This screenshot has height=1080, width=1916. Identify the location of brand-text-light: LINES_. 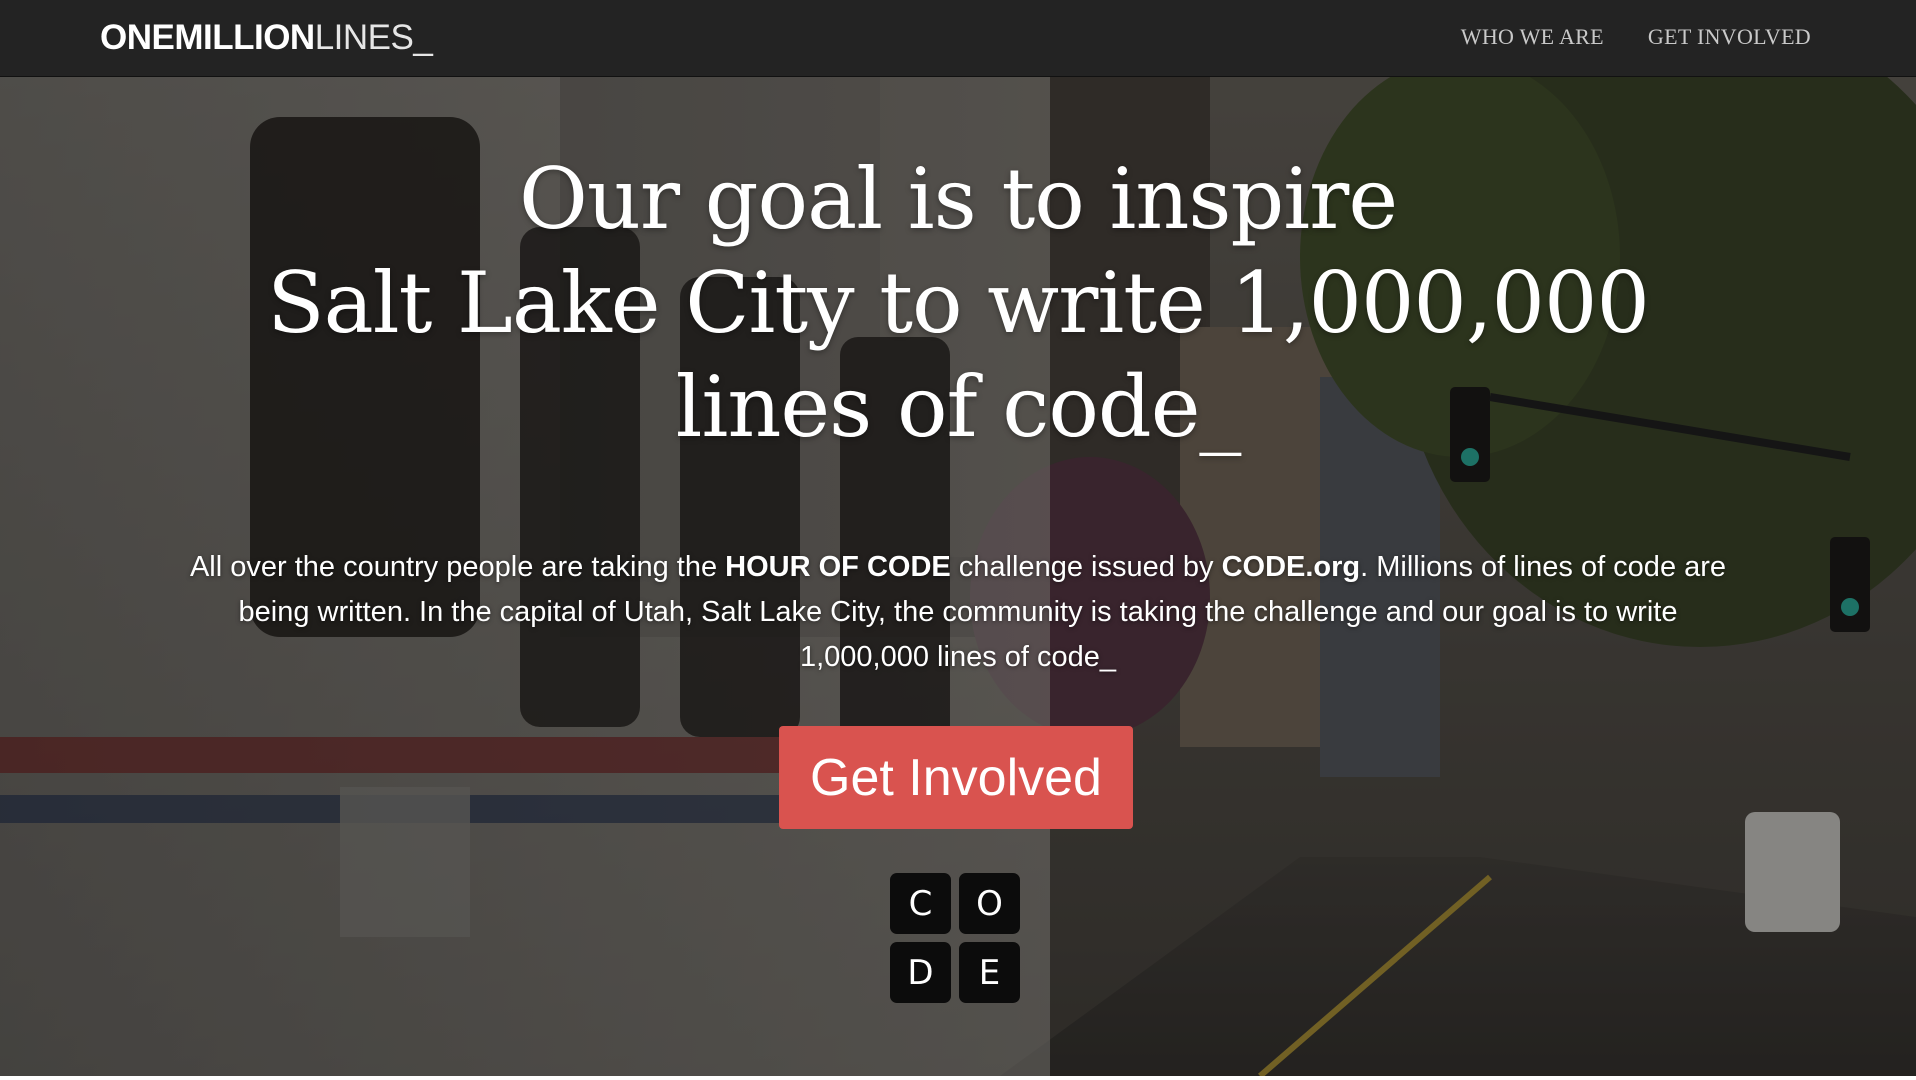
(373, 37).